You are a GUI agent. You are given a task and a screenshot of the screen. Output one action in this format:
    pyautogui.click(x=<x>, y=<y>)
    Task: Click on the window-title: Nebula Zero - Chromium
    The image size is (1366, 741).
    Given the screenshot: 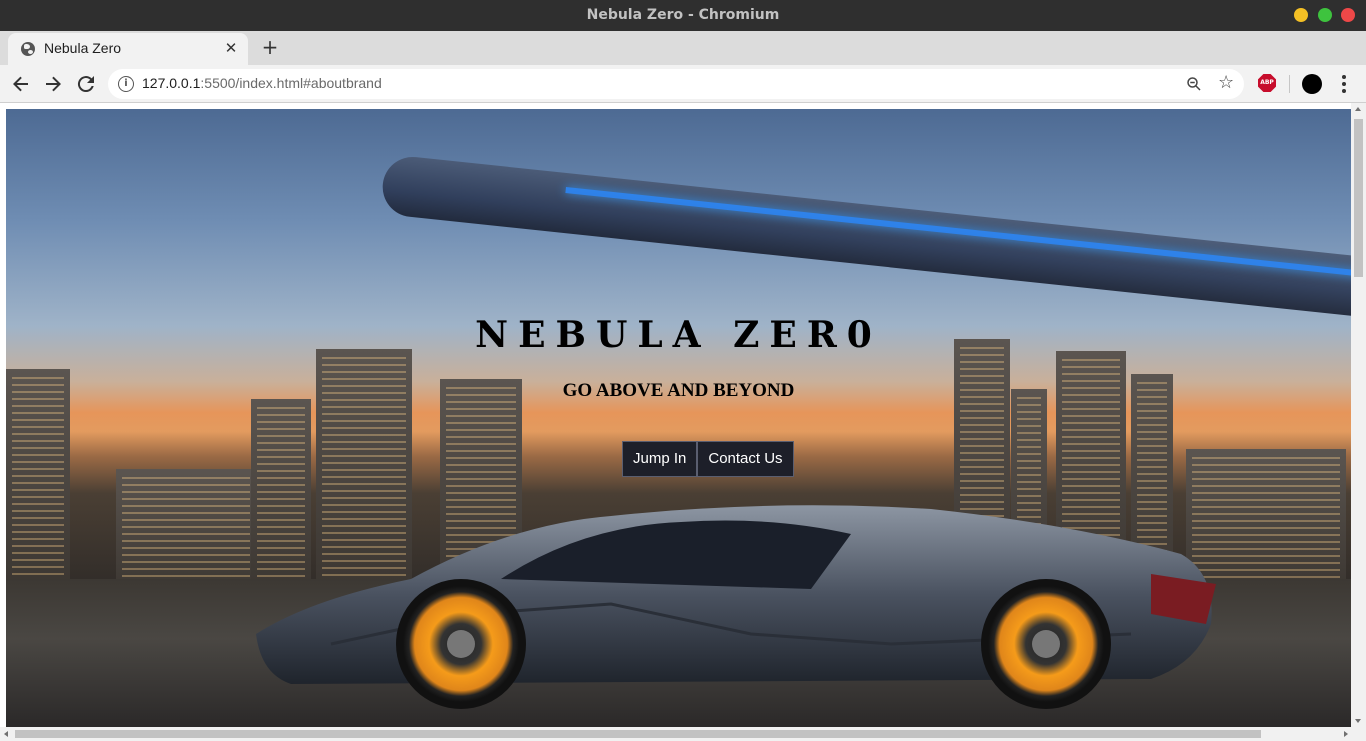 What is the action you would take?
    pyautogui.click(x=683, y=15)
    